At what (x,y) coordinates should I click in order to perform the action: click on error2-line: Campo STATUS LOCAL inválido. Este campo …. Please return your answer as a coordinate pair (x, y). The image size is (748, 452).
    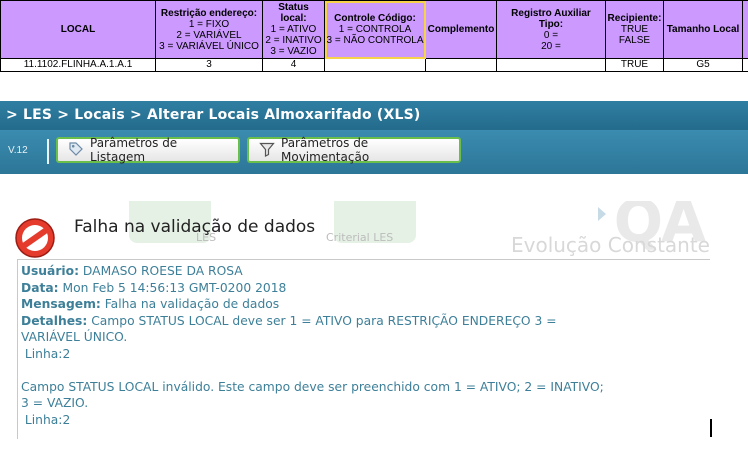
    Looking at the image, I should click on (312, 386).